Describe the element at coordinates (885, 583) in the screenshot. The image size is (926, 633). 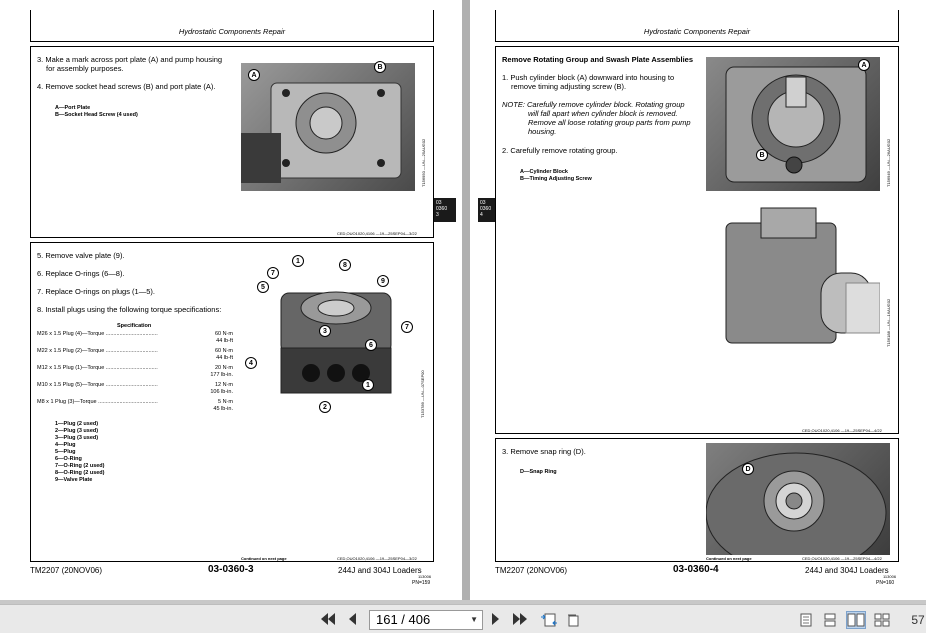
I see `footer-pn: PN=160` at that location.